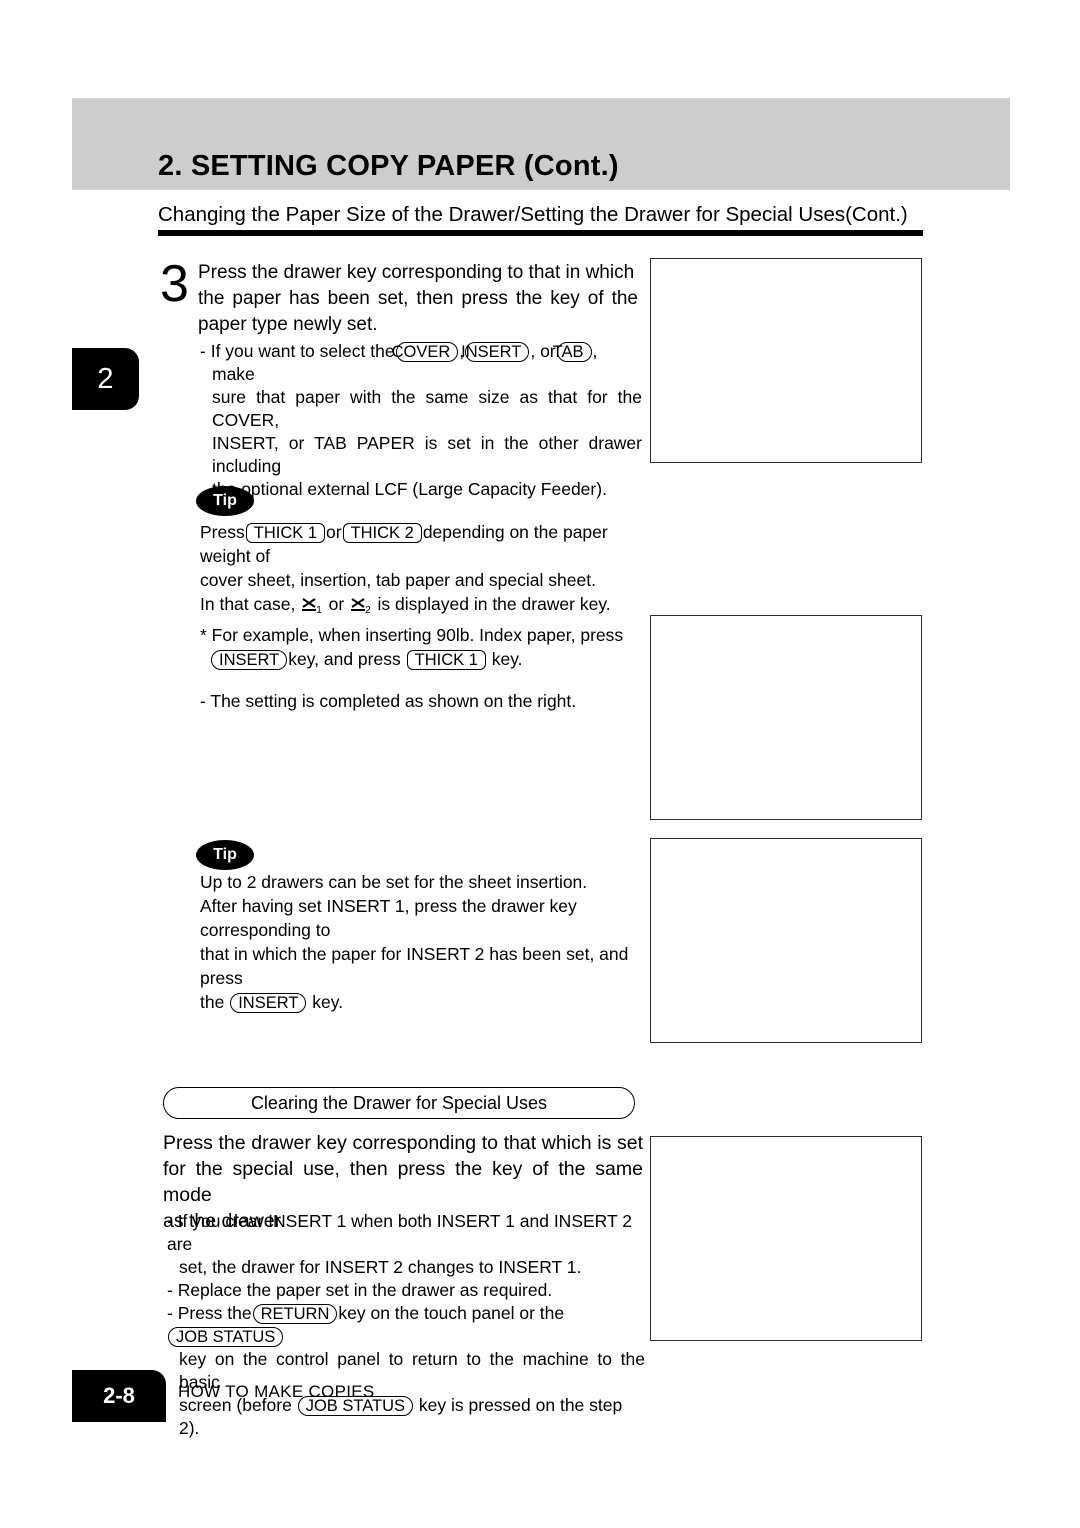  What do you see at coordinates (344, 659) in the screenshot?
I see `tip-1-l5-mid: key, and press` at bounding box center [344, 659].